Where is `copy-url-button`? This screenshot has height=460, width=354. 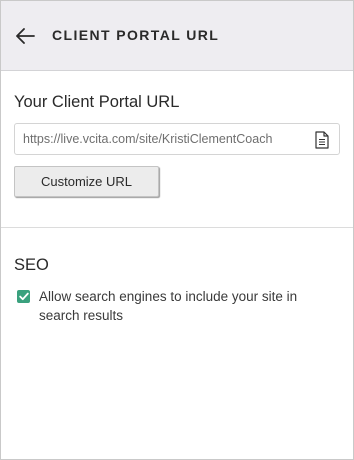
copy-url-button is located at coordinates (322, 140).